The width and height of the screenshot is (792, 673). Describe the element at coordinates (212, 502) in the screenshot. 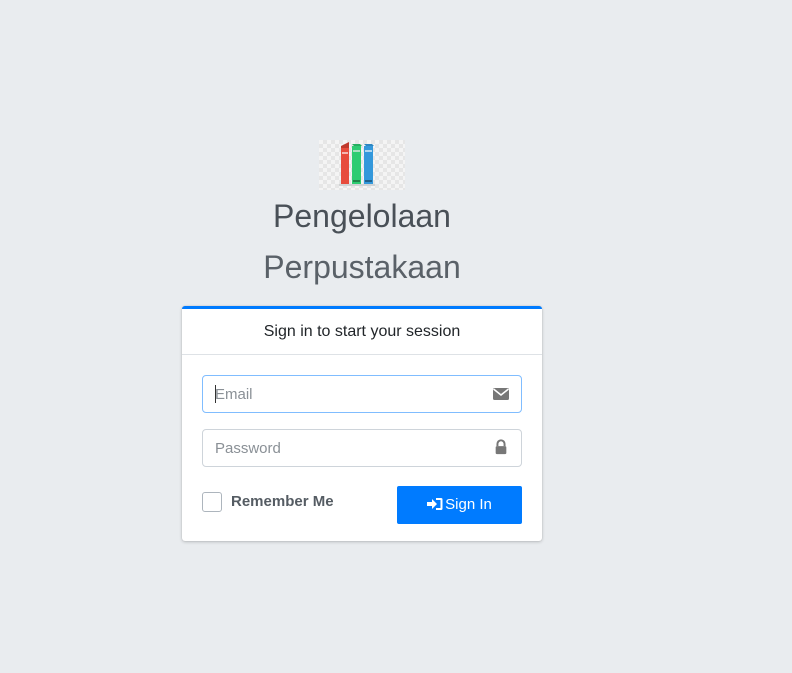

I see `remember-me-checkbox` at that location.